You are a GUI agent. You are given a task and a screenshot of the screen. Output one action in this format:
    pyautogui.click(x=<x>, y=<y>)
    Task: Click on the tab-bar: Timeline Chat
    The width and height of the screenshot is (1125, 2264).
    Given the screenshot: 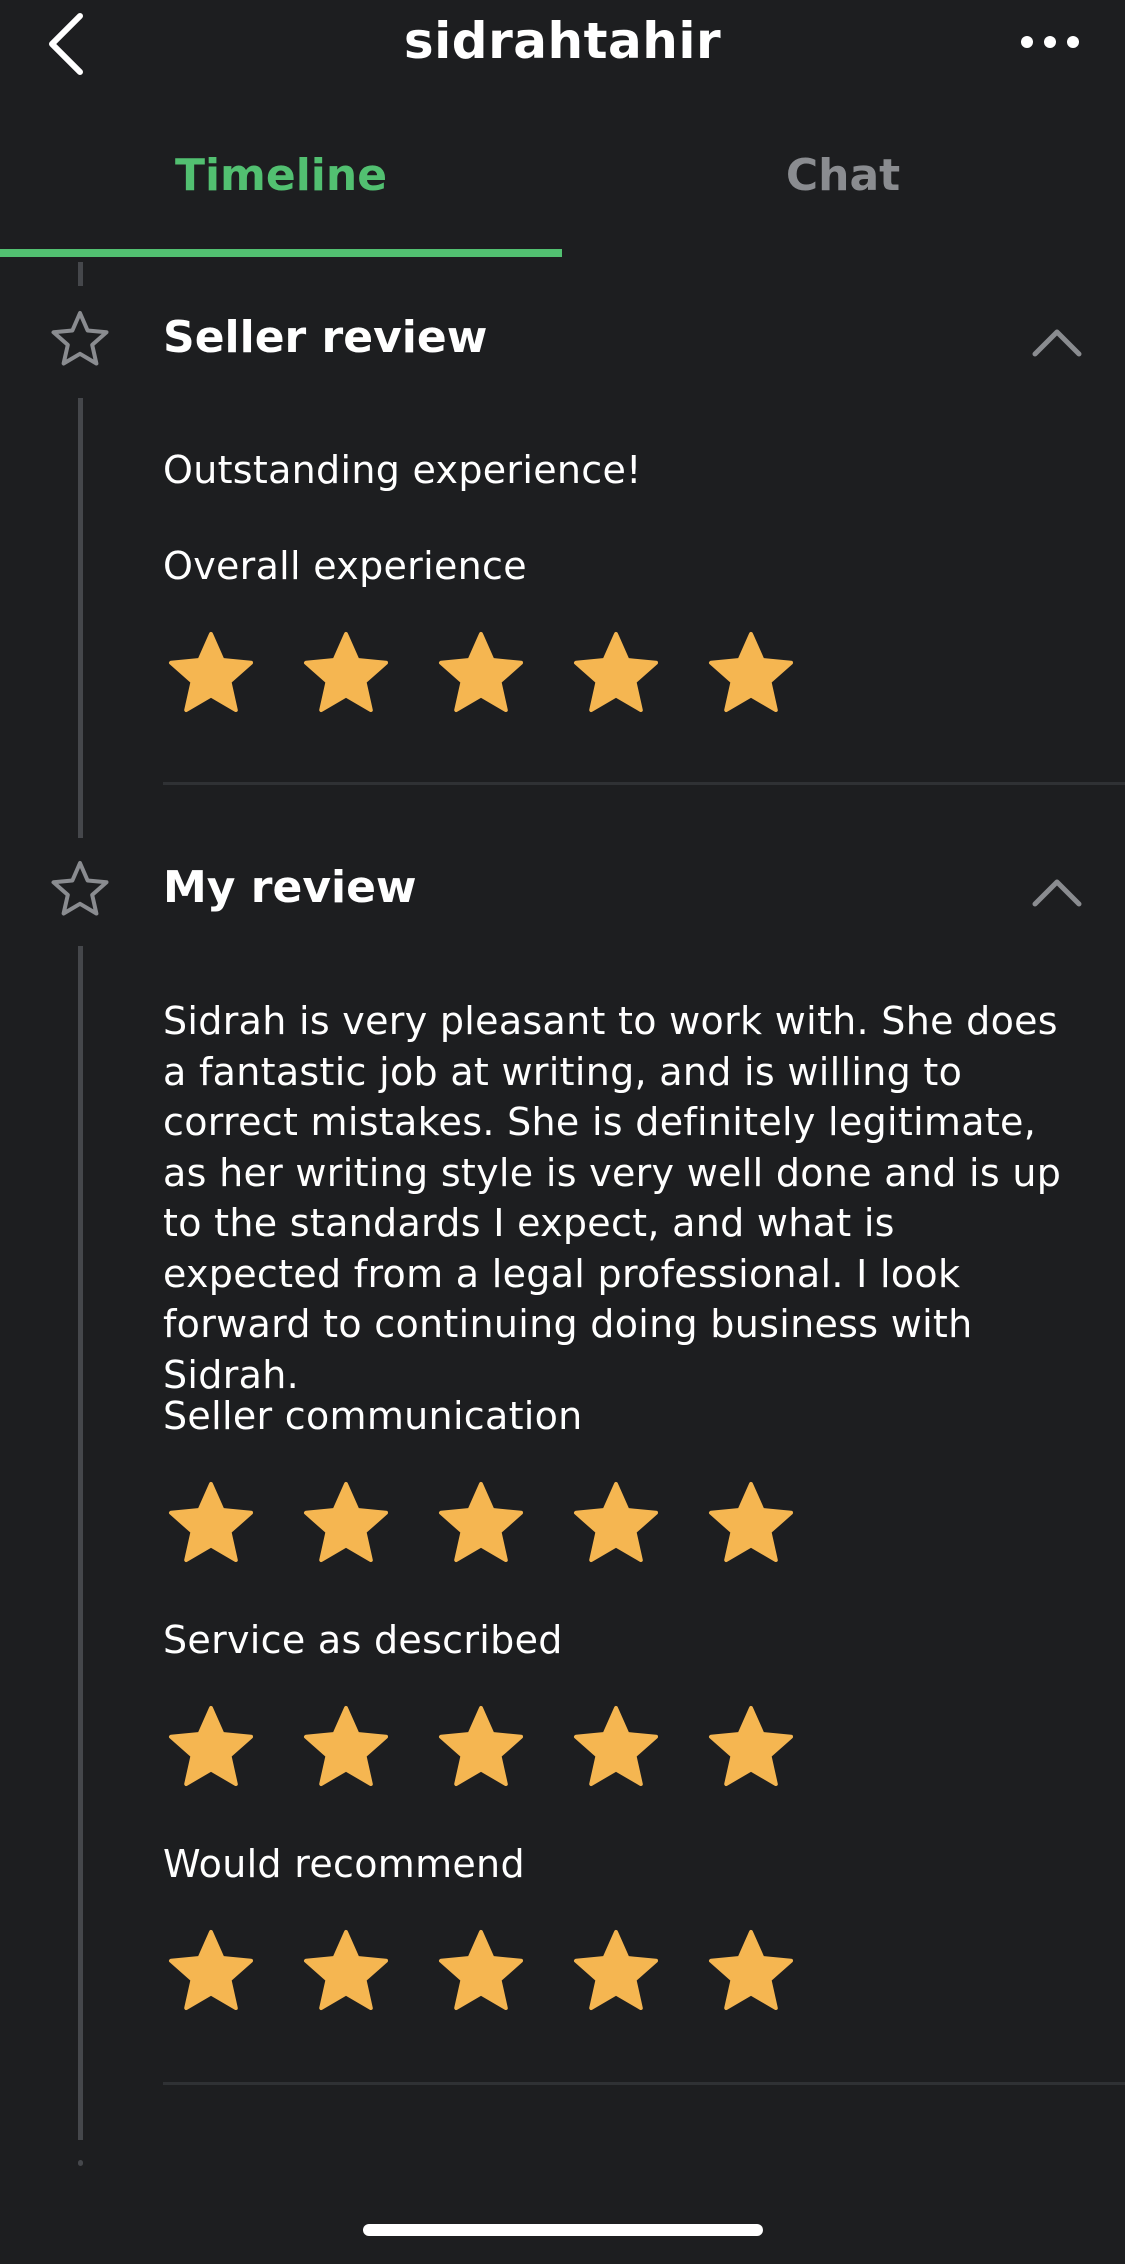 What is the action you would take?
    pyautogui.click(x=562, y=190)
    